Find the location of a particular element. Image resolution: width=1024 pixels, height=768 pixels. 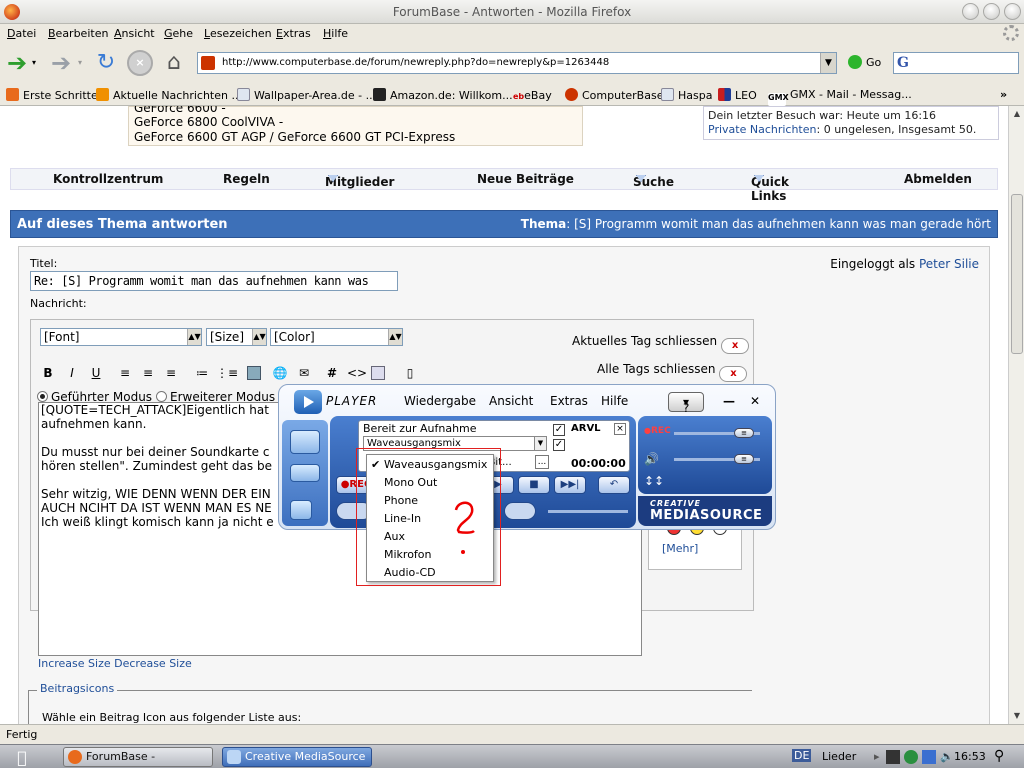

player-menu-extras: Extras is located at coordinates (569, 401).